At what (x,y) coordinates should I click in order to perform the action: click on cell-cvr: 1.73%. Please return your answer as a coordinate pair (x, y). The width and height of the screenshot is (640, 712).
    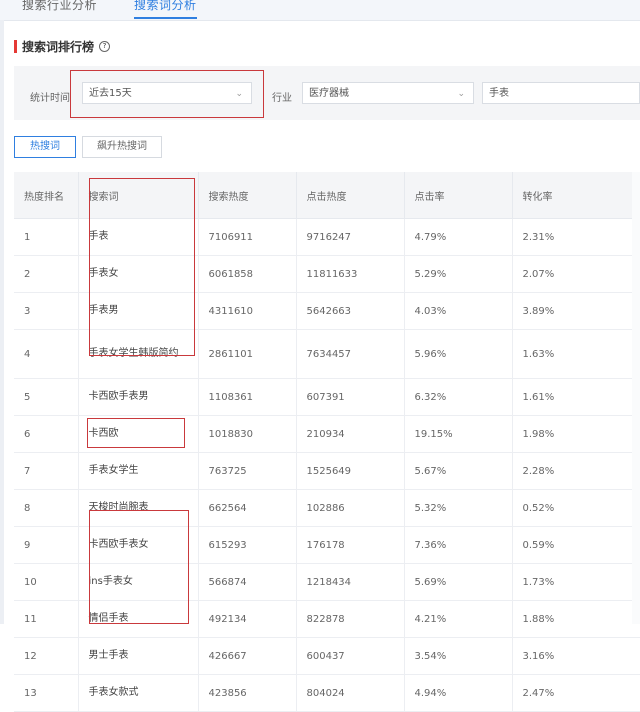
    Looking at the image, I should click on (576, 582).